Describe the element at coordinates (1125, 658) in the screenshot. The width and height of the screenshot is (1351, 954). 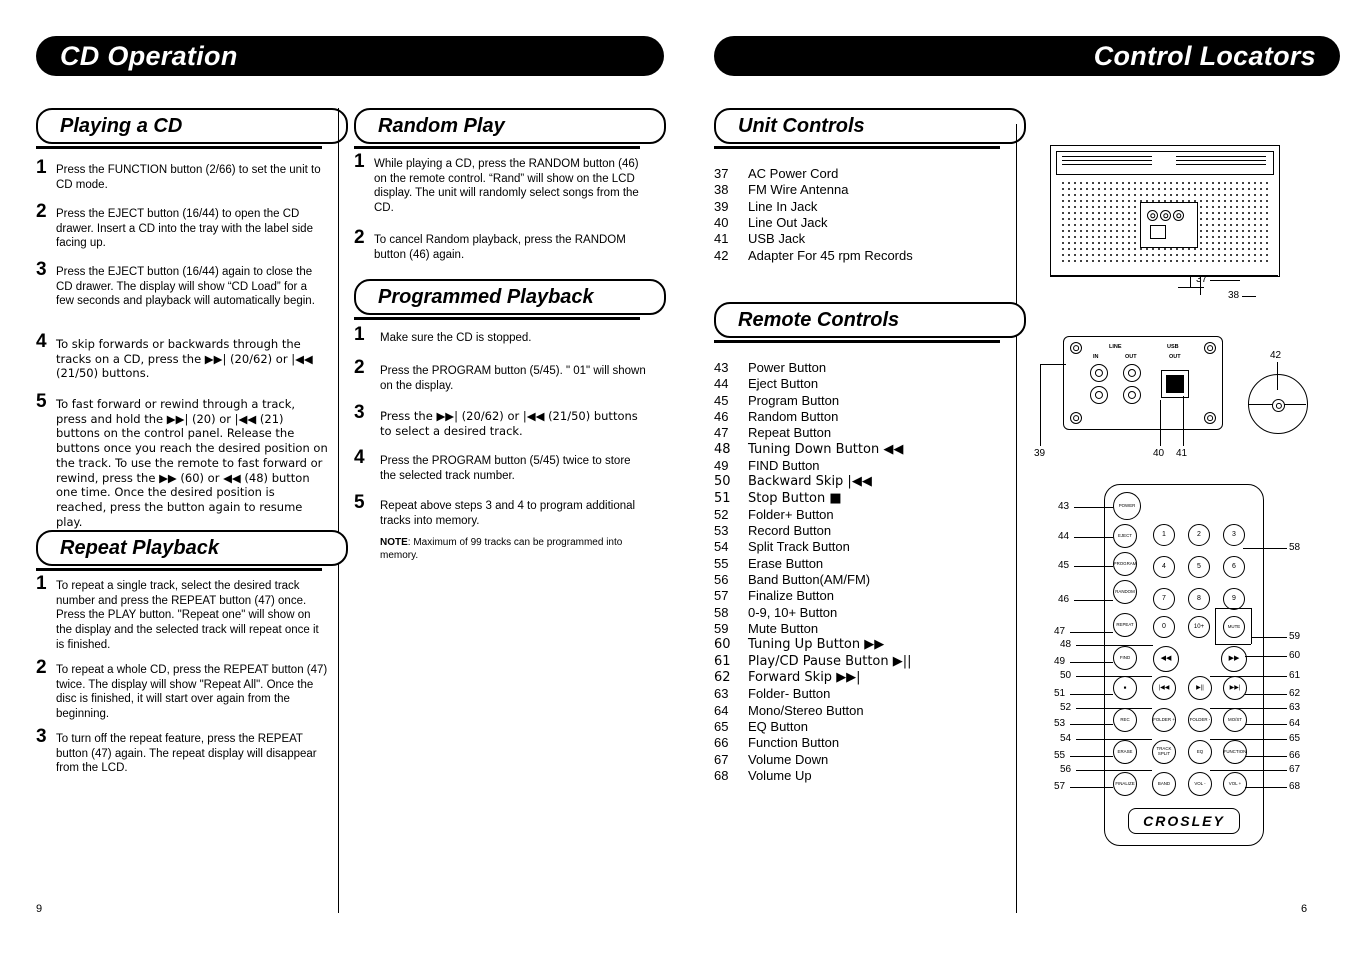
I see `remote-find-button: FIND` at that location.